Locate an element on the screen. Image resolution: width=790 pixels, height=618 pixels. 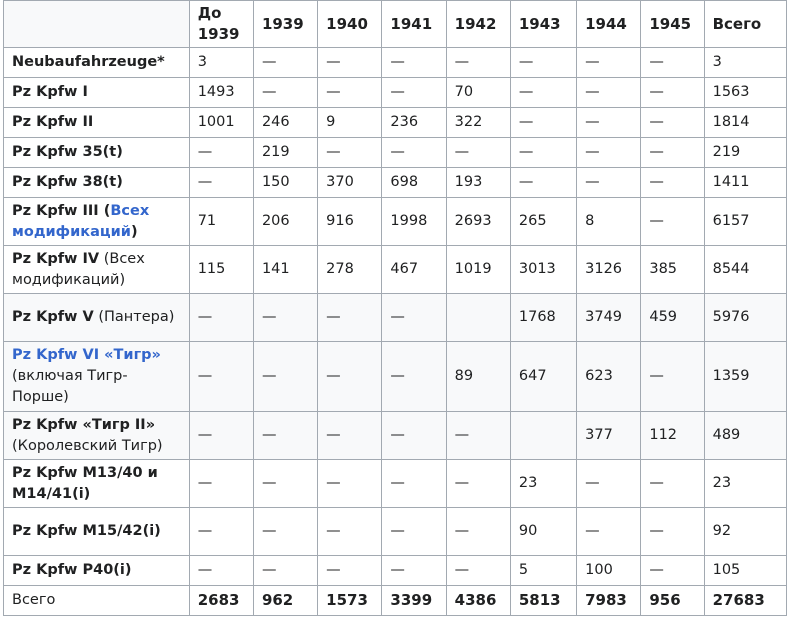
row-title: Pz Kpfw 35(t) is located at coordinates (67, 152).